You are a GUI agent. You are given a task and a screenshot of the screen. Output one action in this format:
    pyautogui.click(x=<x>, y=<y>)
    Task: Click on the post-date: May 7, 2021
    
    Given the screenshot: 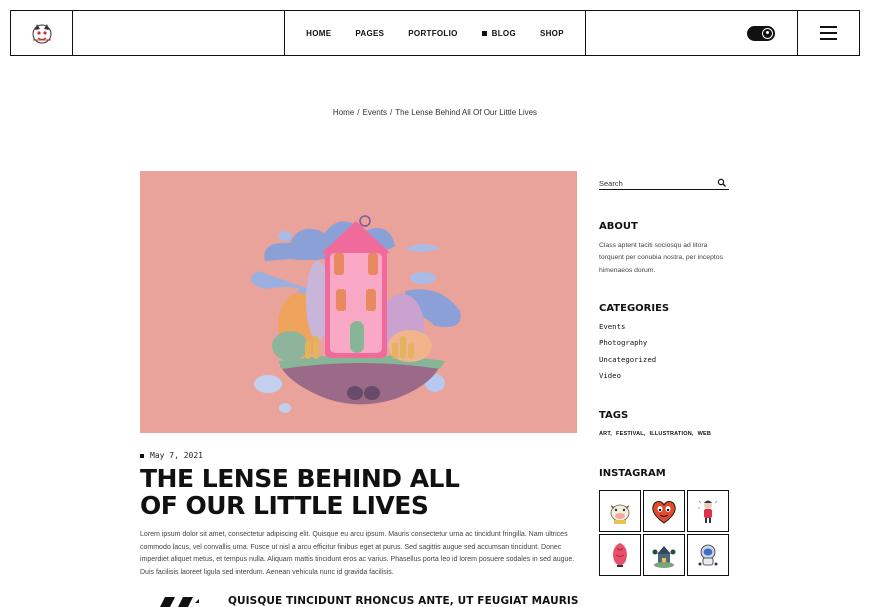 What is the action you would take?
    pyautogui.click(x=171, y=455)
    